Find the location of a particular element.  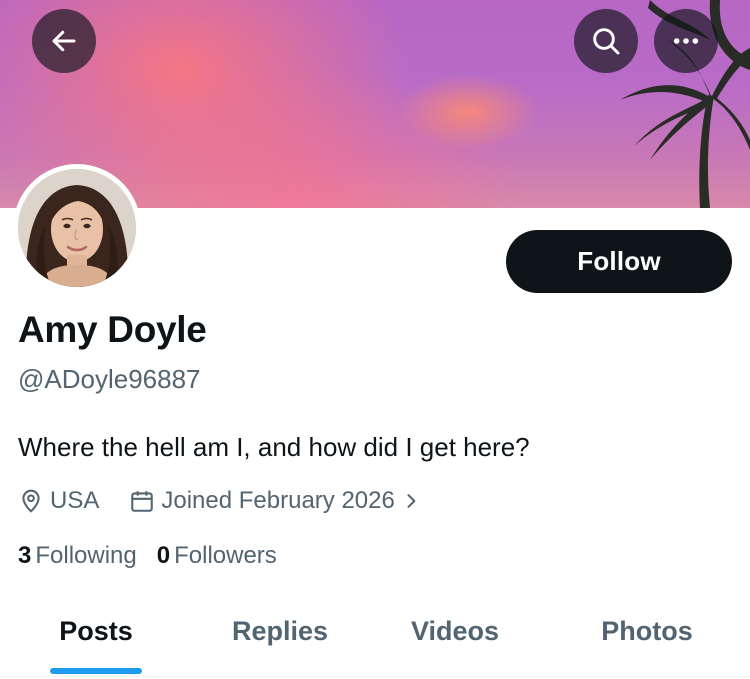

following-label: Following is located at coordinates (86, 555).